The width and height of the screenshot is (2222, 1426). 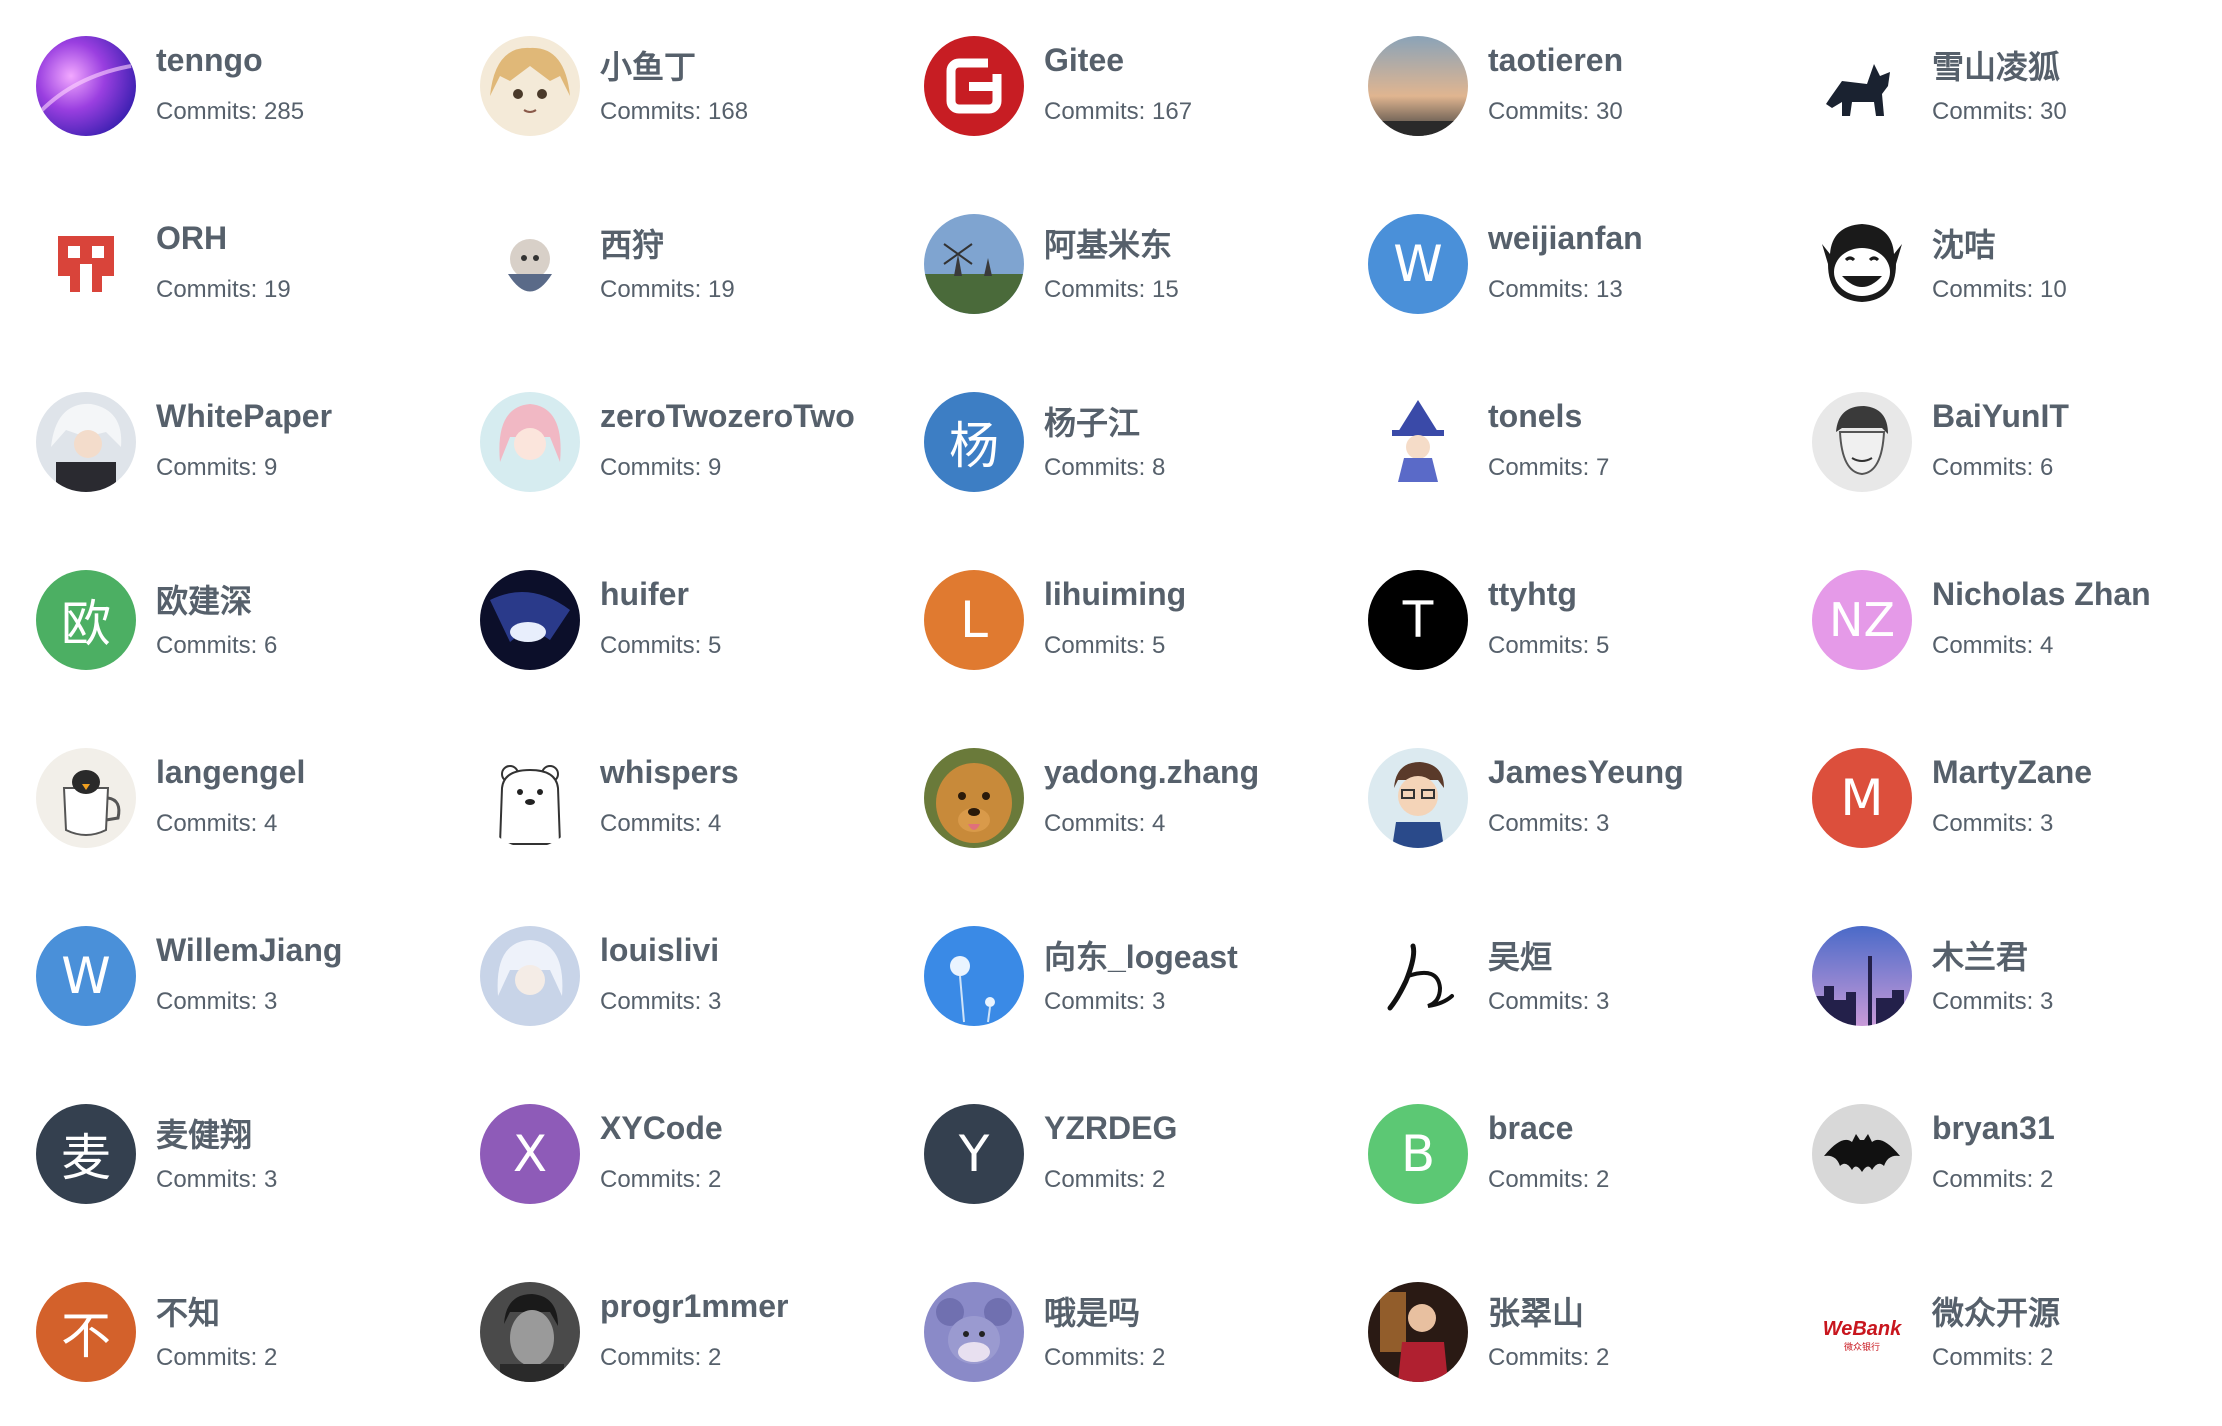 I want to click on contributor-card: langengel Commits: 4, so click(x=222, y=803).